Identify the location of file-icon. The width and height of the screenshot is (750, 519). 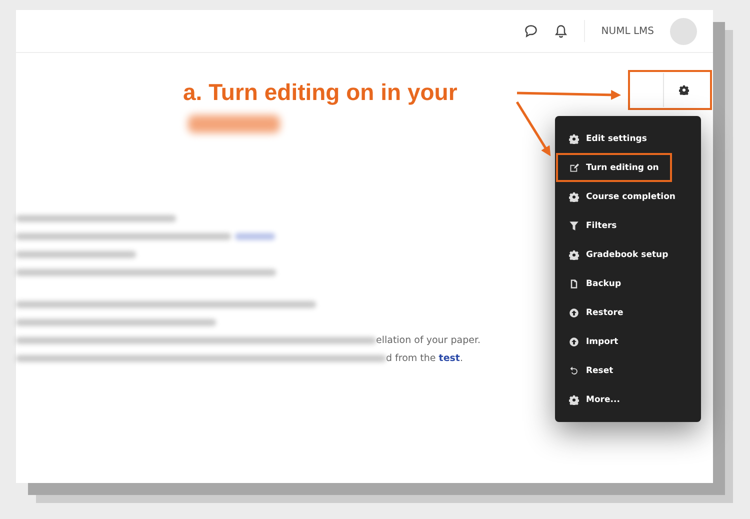
(574, 283).